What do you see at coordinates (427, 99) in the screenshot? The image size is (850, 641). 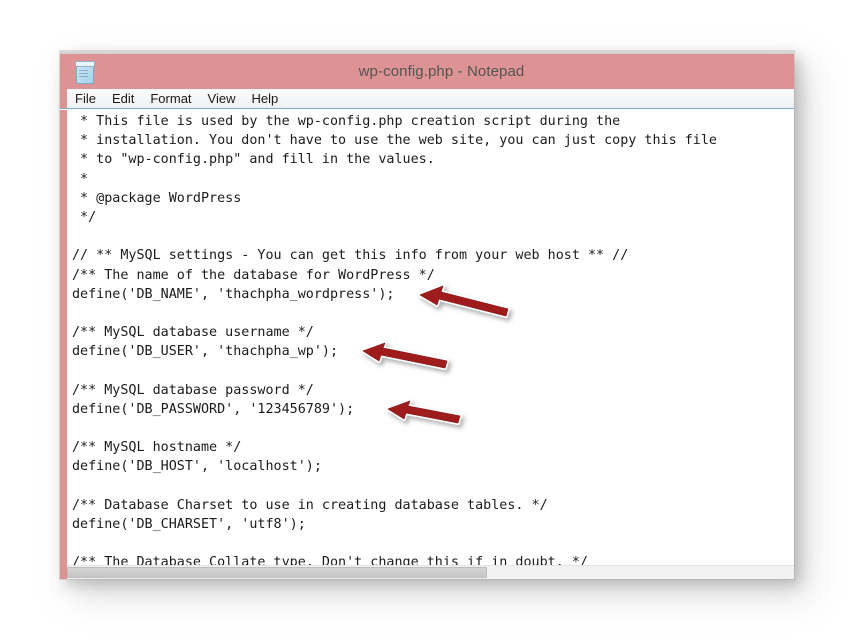 I see `menu-bar: File Edit Format View Help` at bounding box center [427, 99].